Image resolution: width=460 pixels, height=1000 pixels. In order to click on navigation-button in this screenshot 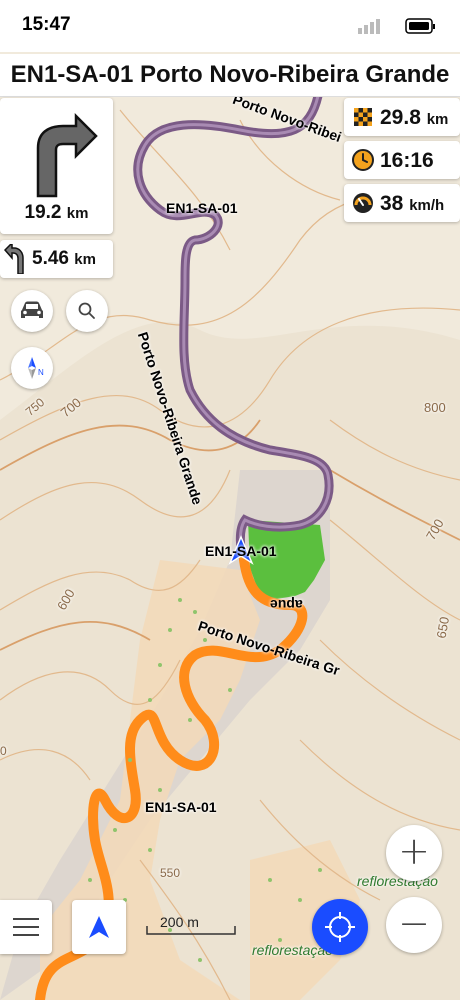, I will do `click(99, 927)`.